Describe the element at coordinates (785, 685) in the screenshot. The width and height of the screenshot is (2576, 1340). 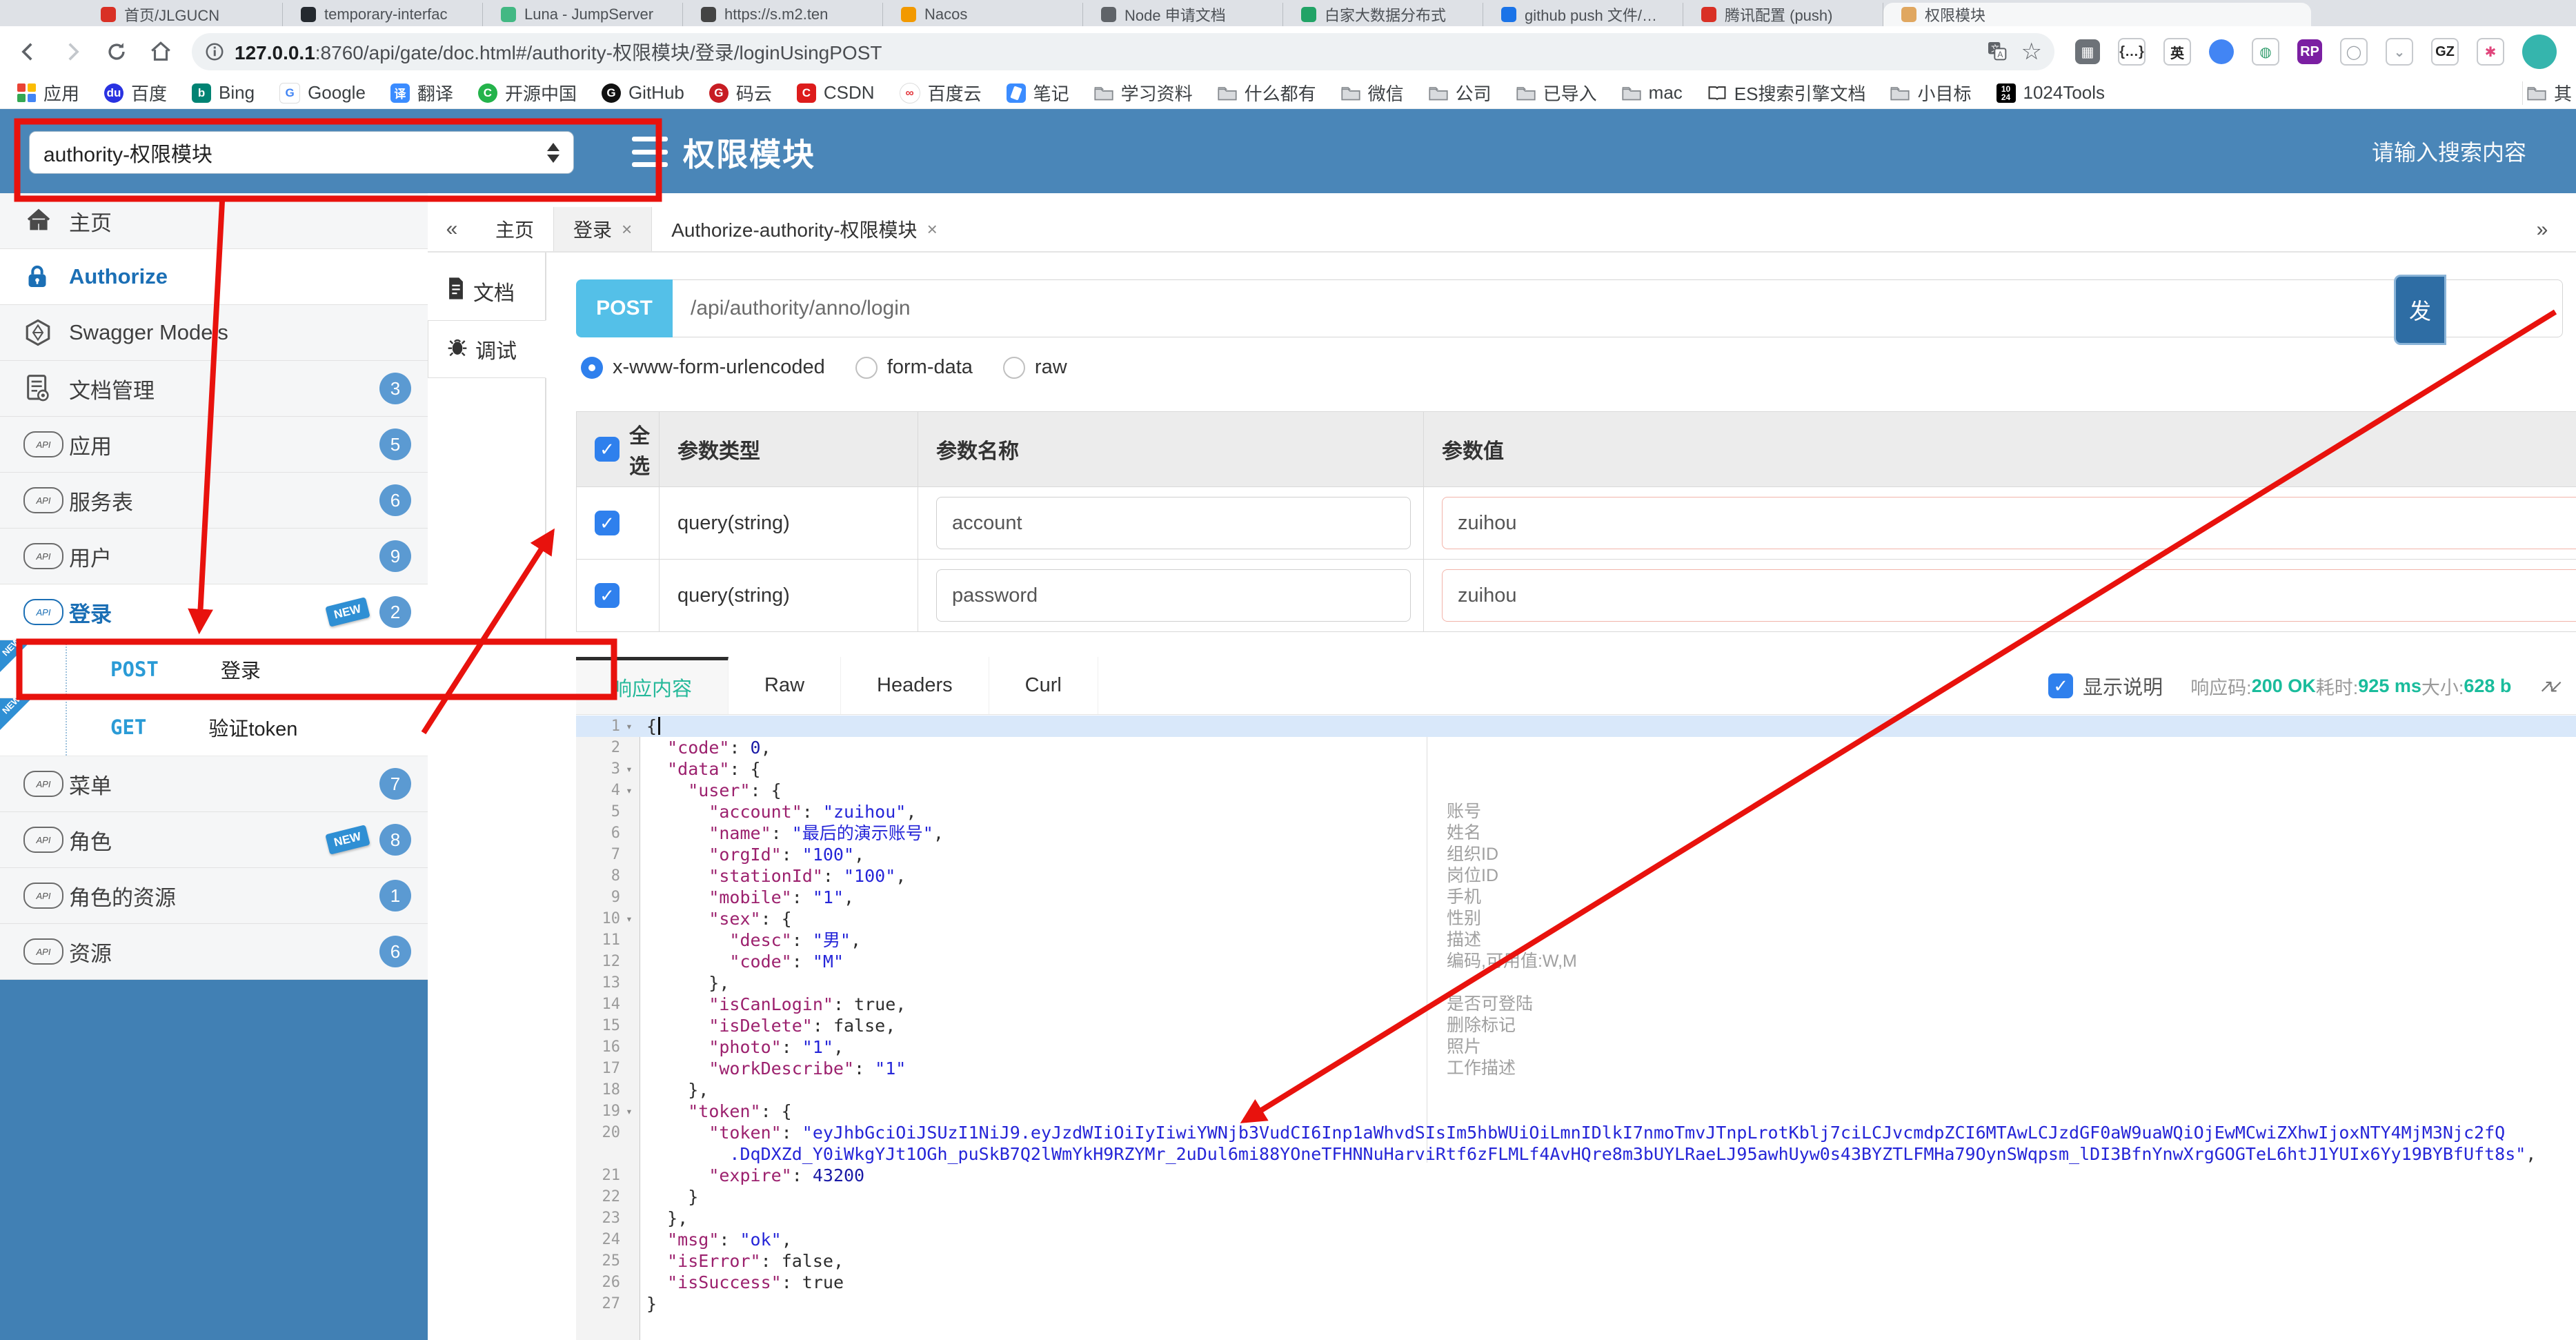
I see `response-tab: Raw` at that location.